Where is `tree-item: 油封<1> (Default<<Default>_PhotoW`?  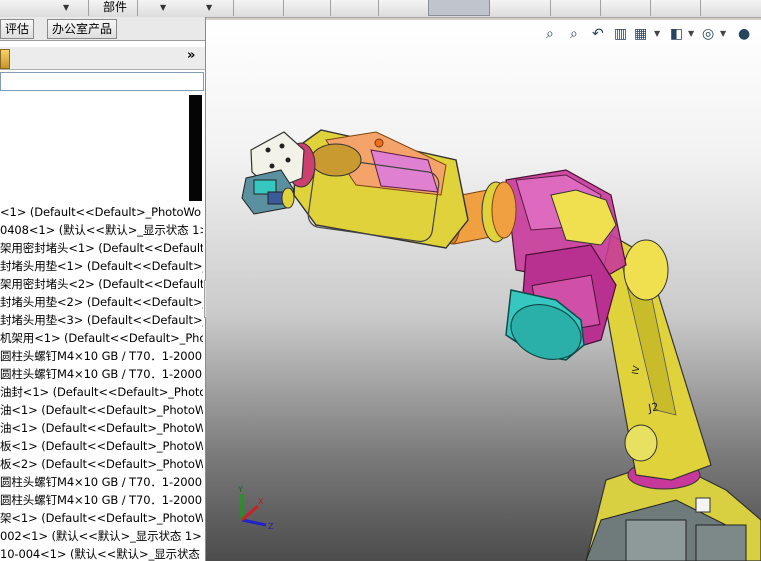
tree-item: 油封<1> (Default<<Default>_PhotoW is located at coordinates (101, 392).